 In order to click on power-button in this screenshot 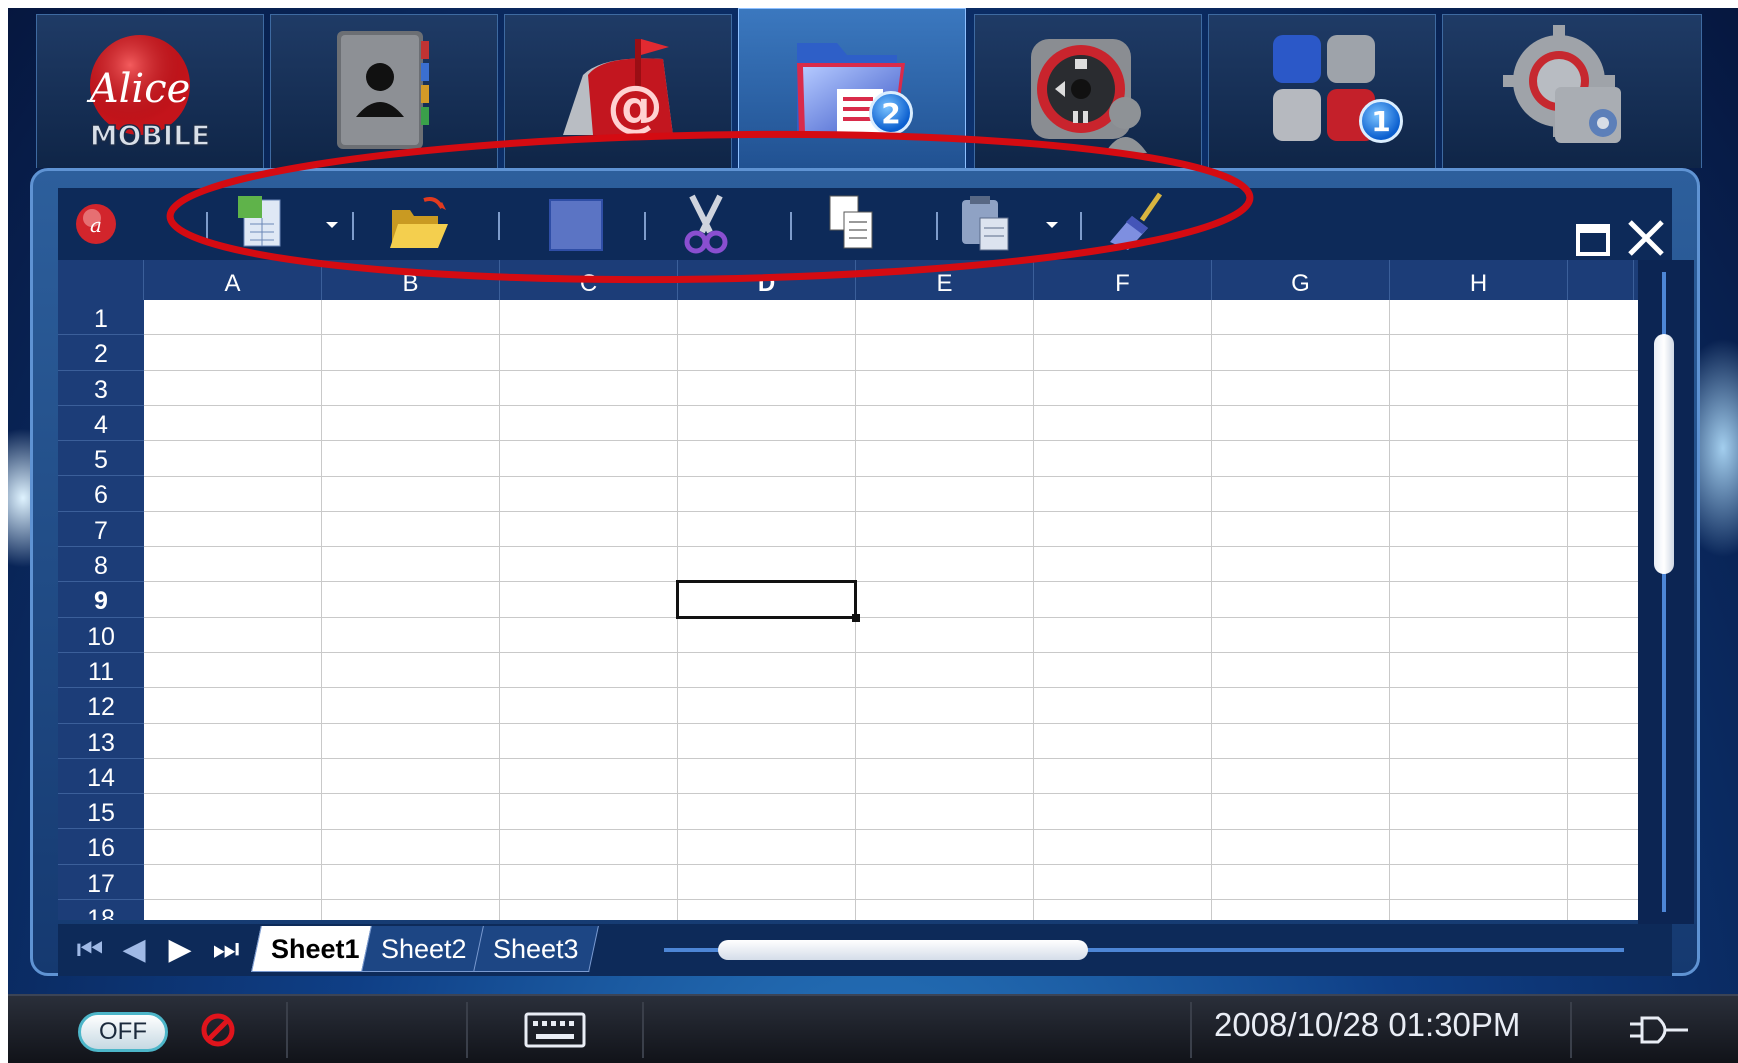, I will do `click(1660, 1032)`.